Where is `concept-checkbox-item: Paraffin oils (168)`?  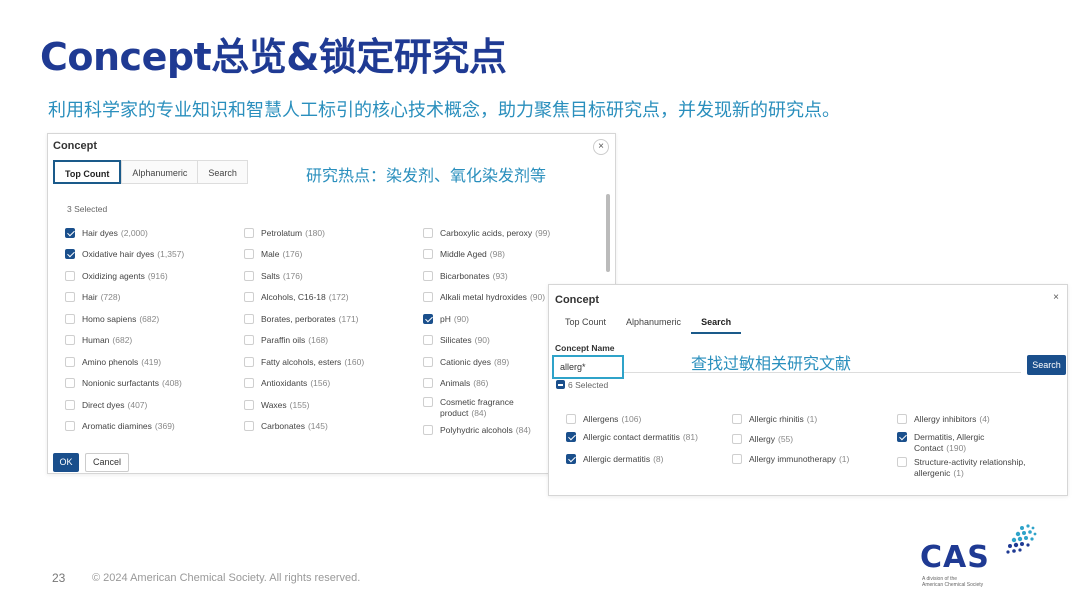 concept-checkbox-item: Paraffin oils (168) is located at coordinates (304, 341).